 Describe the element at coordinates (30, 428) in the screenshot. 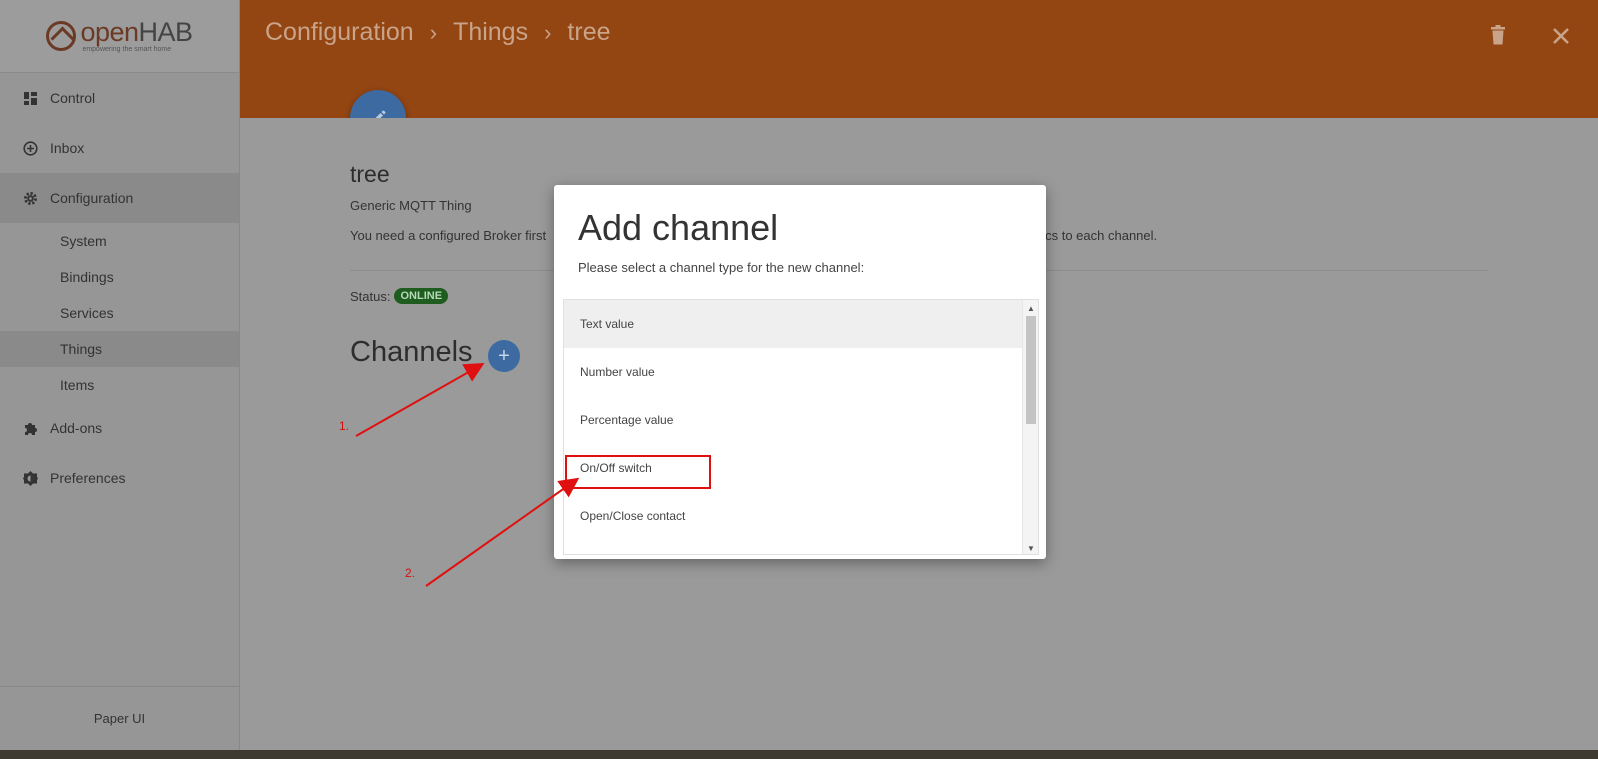

I see `puzzle-icon` at that location.